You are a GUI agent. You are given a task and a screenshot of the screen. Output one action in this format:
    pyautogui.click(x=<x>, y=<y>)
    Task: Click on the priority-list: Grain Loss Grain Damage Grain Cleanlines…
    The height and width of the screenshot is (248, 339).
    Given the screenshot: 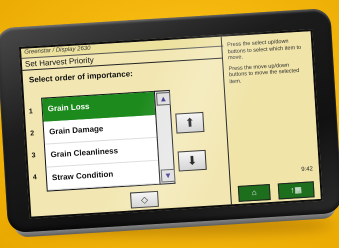 What is the action you would take?
    pyautogui.click(x=101, y=141)
    